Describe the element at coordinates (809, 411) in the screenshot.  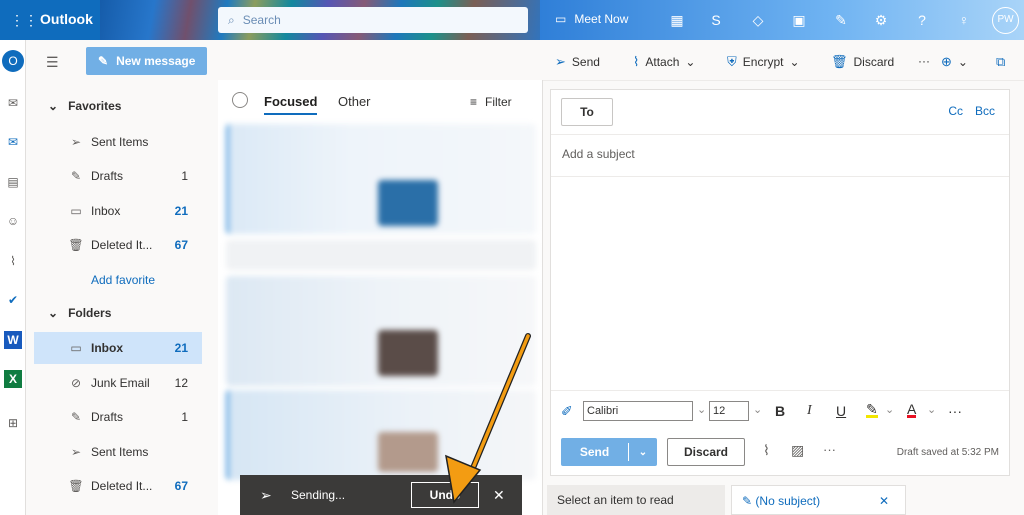
I see `italic-icon: I` at that location.